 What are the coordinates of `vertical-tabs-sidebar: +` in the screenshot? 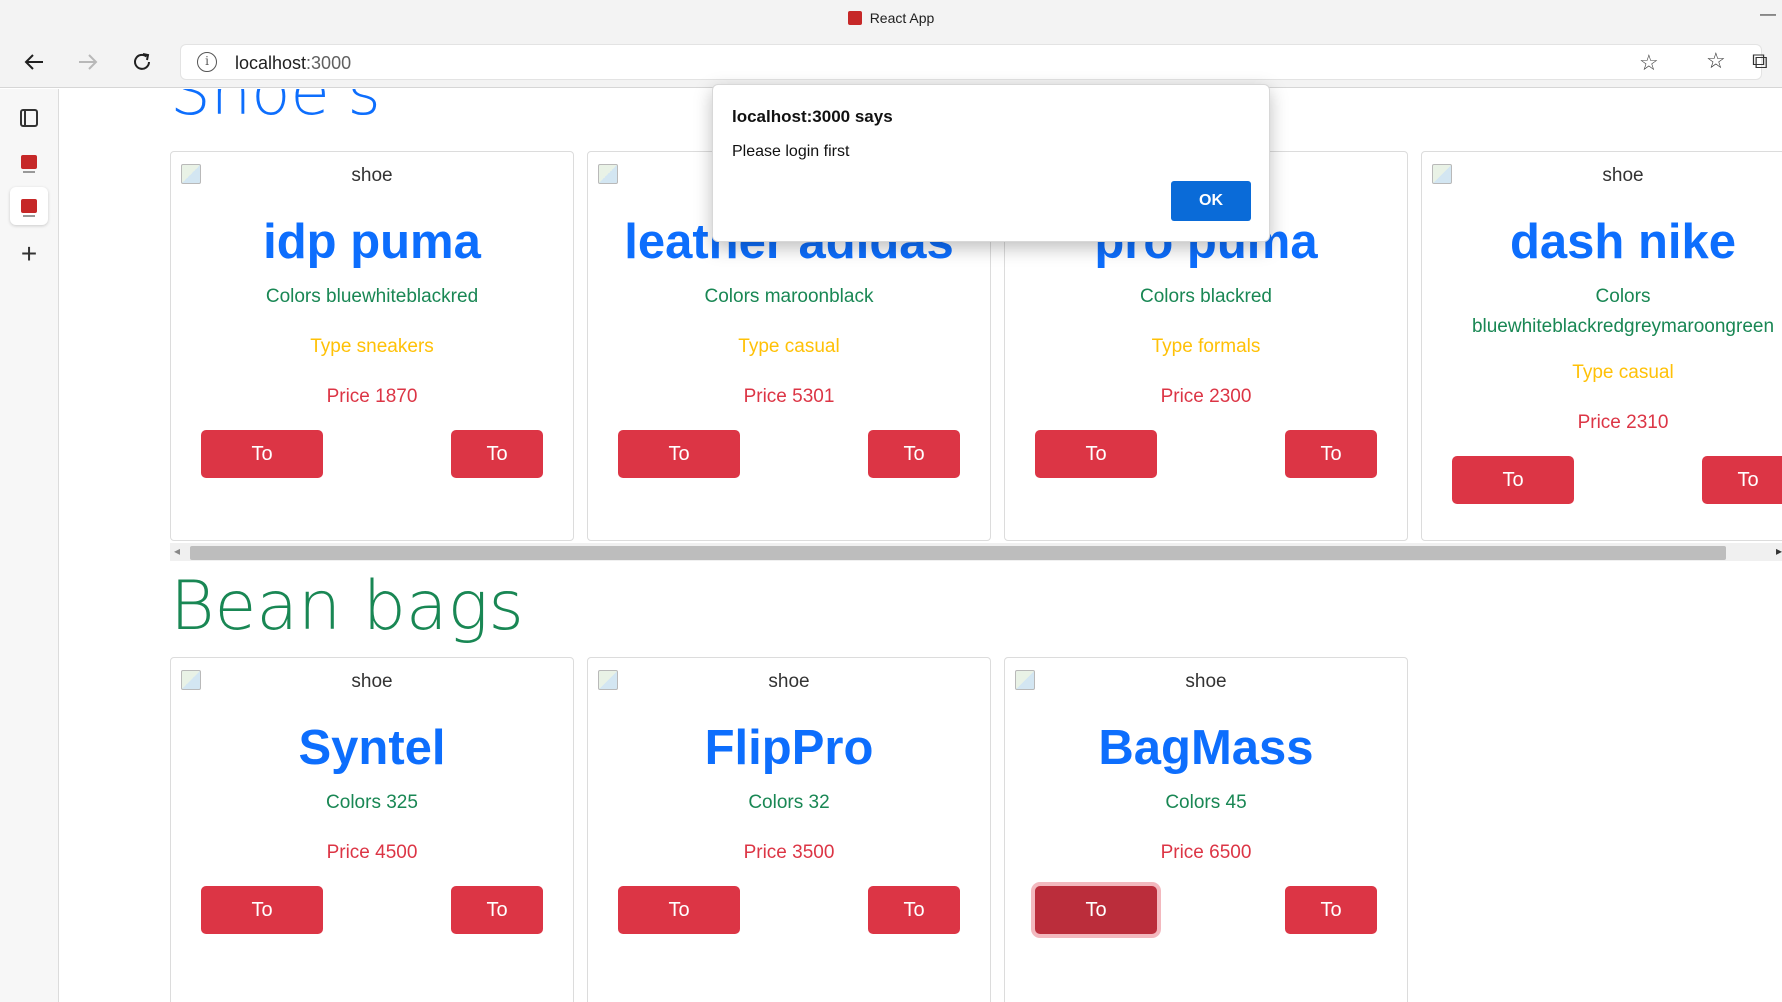 It's located at (29, 545).